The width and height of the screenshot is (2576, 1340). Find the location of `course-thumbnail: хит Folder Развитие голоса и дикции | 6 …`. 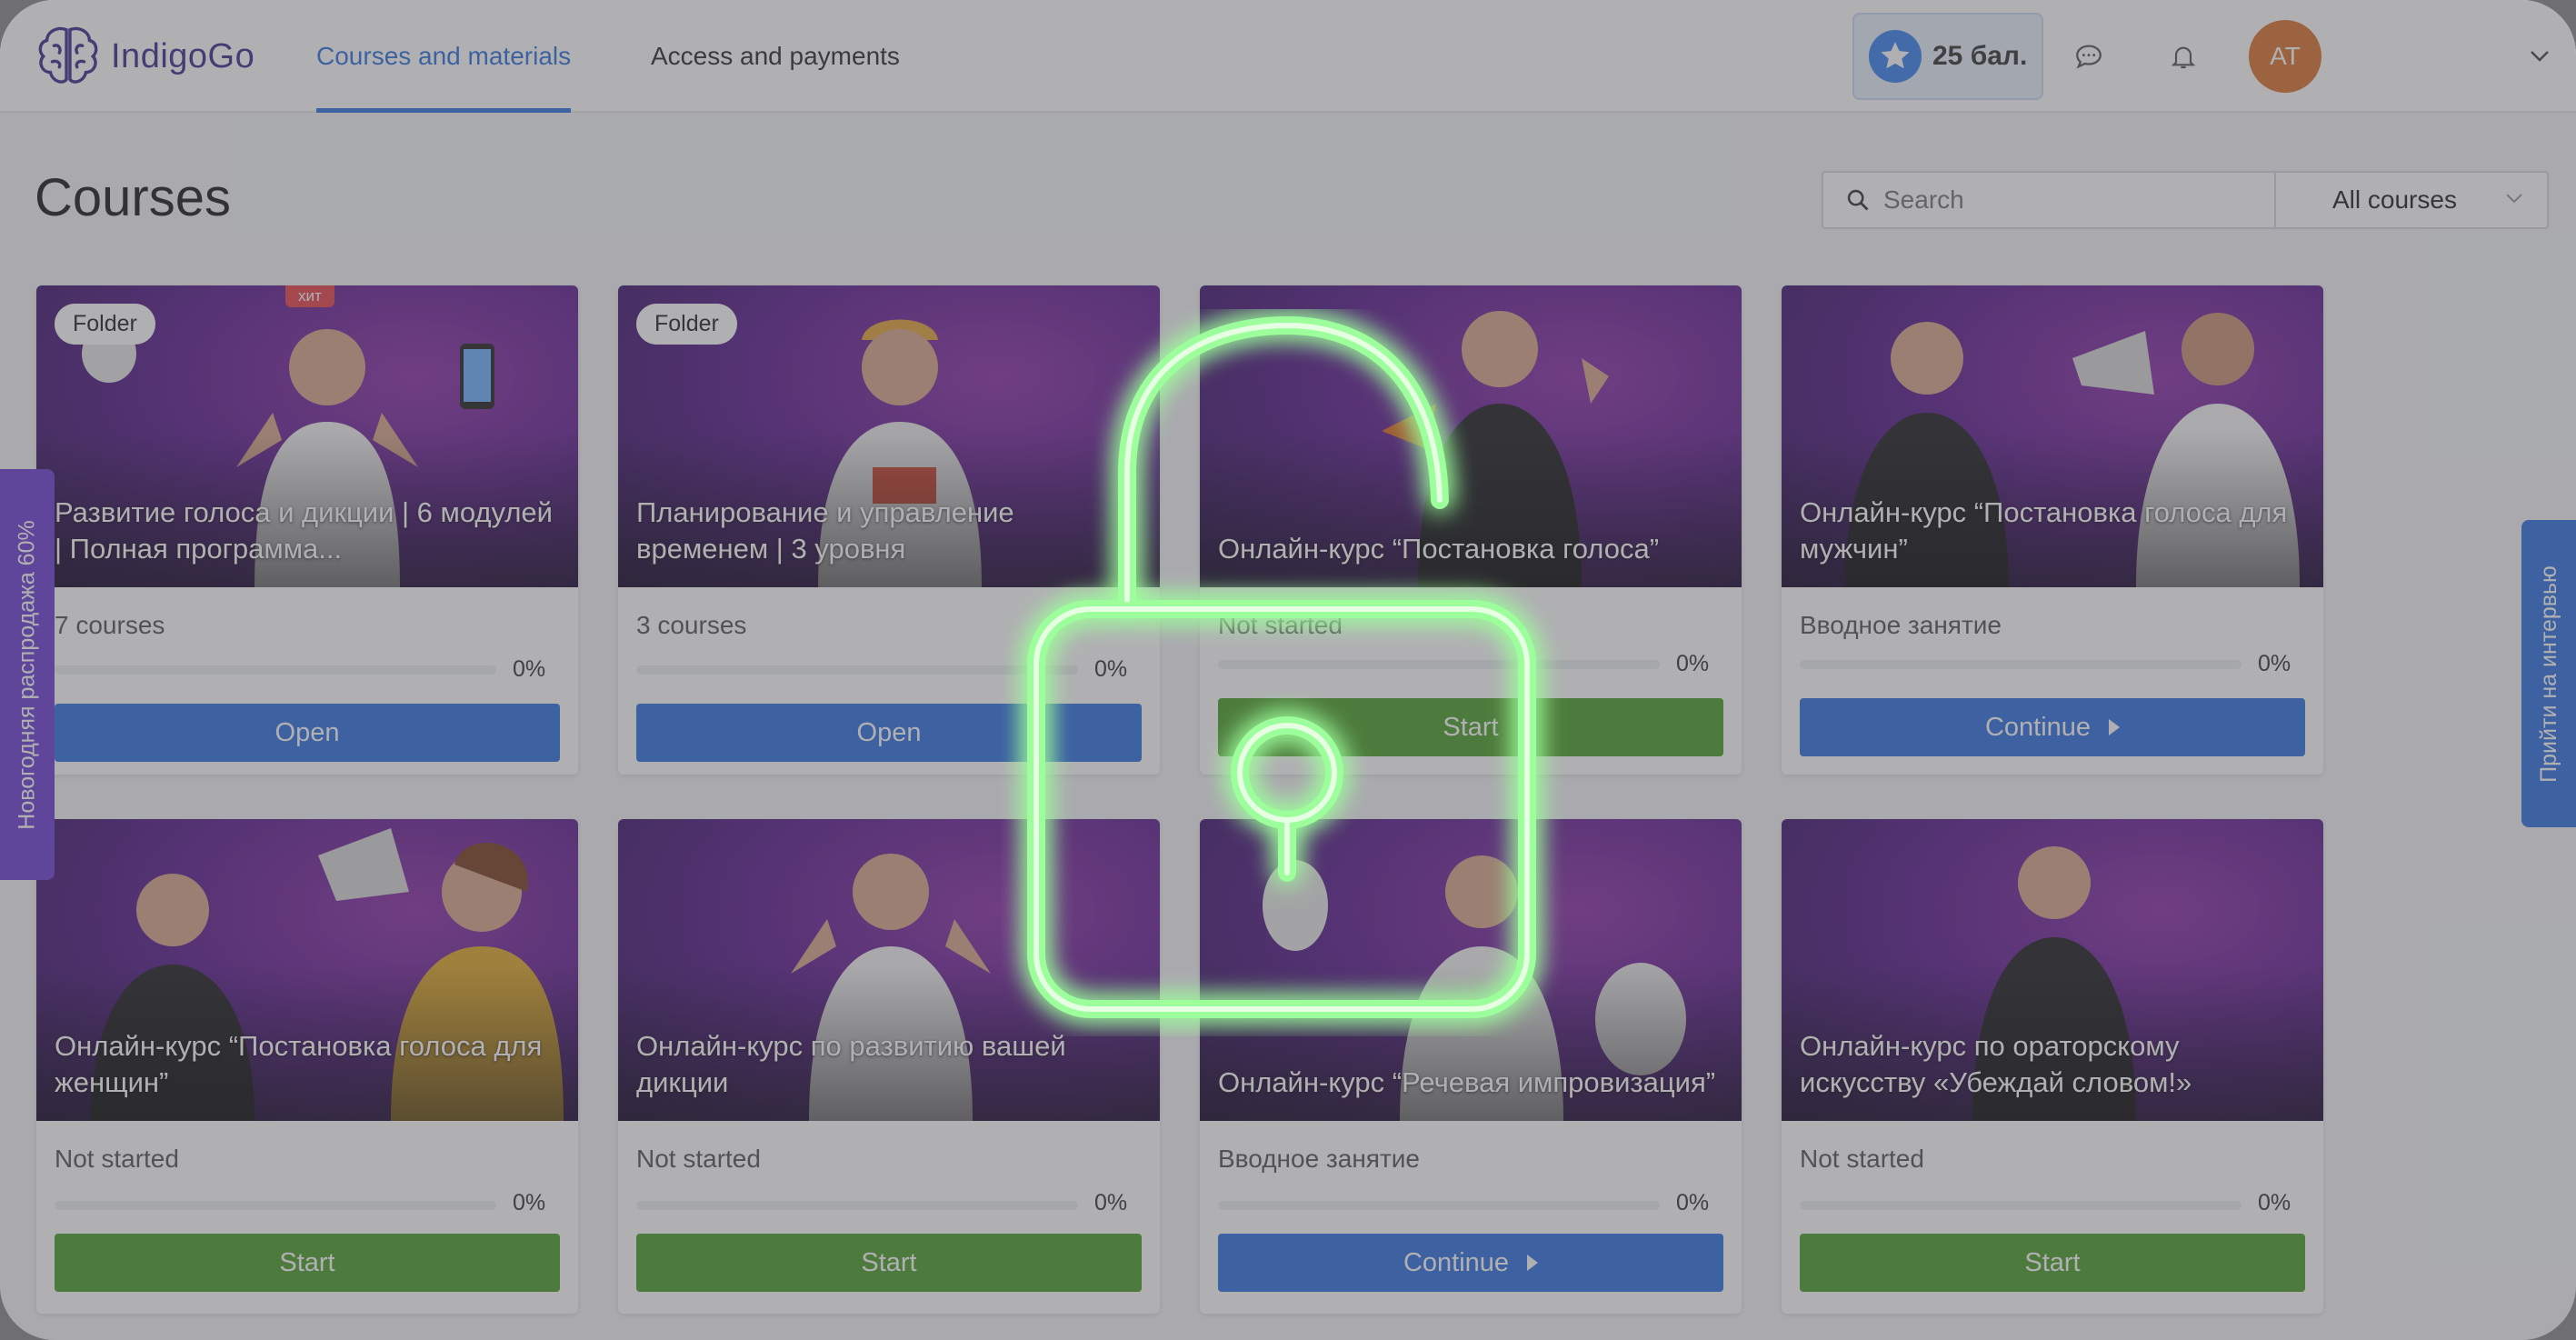

course-thumbnail: хит Folder Развитие голоса и дикции | 6 … is located at coordinates (307, 436).